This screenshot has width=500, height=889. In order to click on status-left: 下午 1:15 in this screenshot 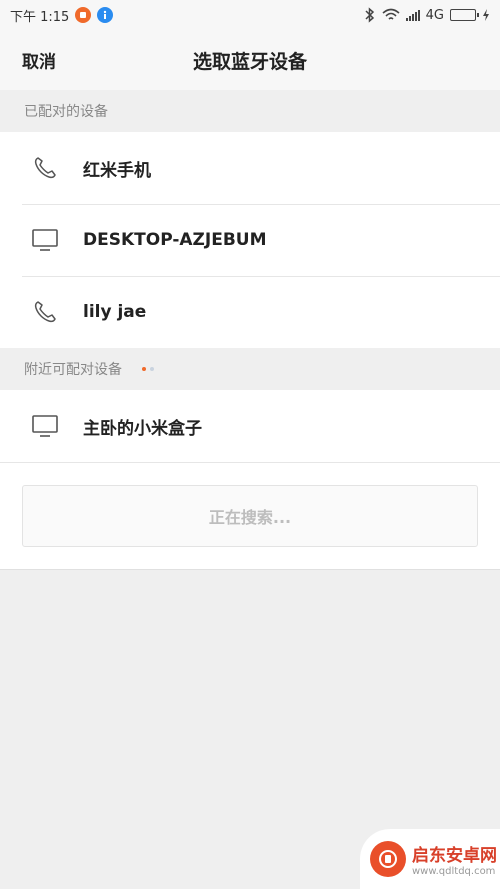, I will do `click(62, 15)`.